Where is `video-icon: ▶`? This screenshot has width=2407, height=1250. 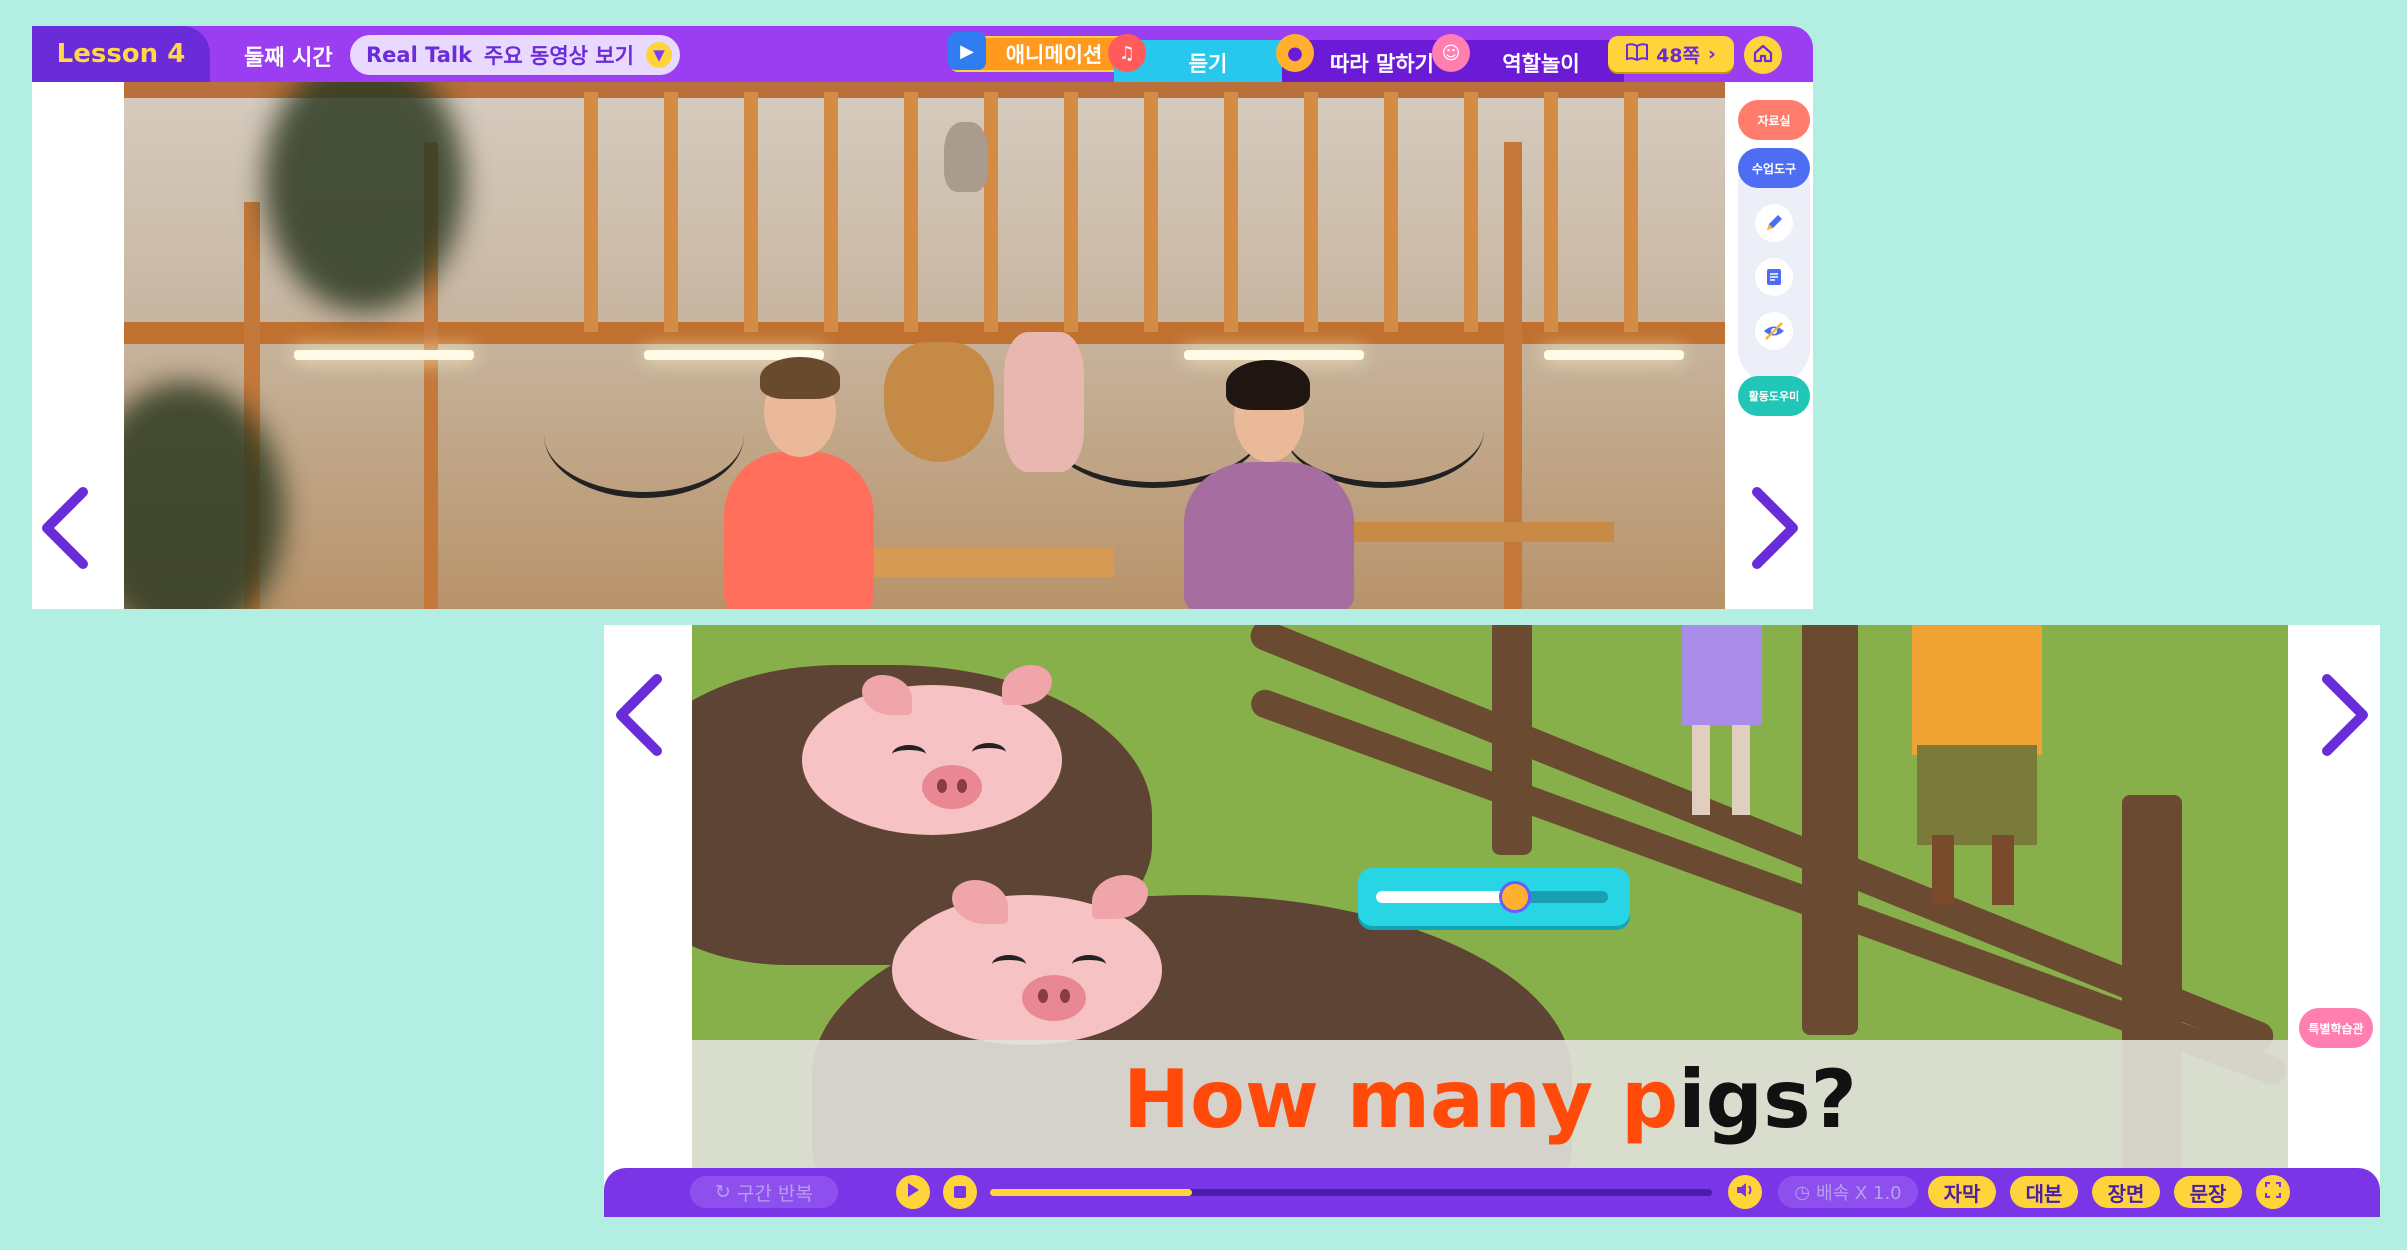
video-icon: ▶ is located at coordinates (967, 51).